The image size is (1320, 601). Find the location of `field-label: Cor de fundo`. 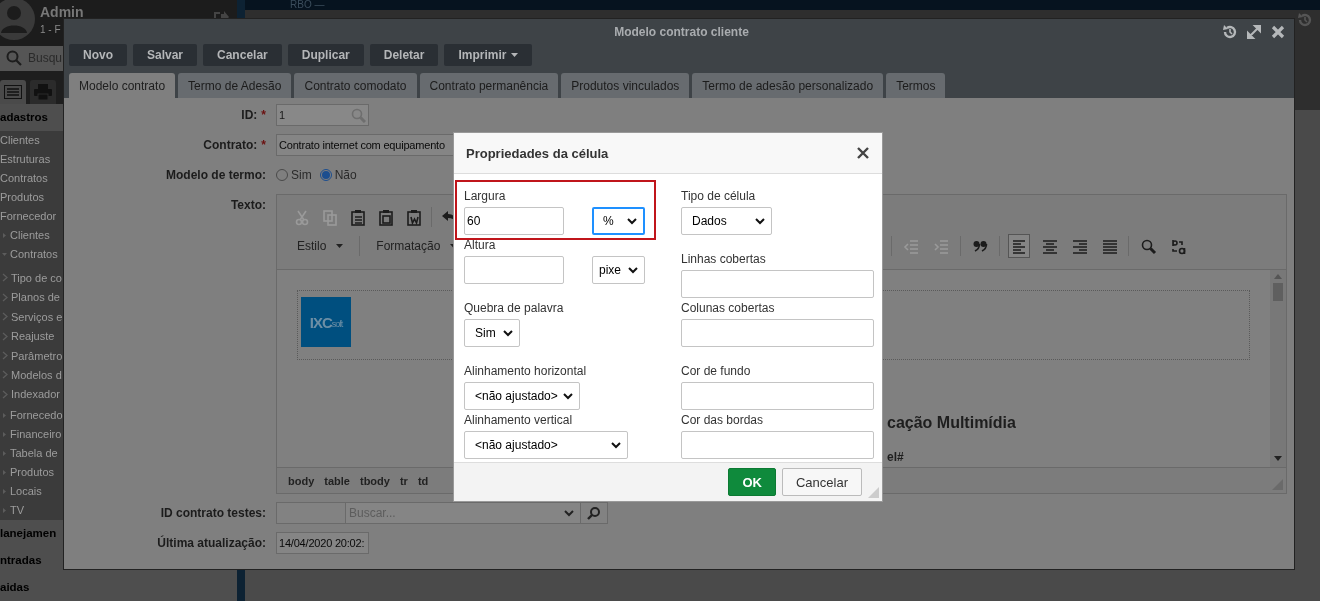

field-label: Cor de fundo is located at coordinates (716, 371).